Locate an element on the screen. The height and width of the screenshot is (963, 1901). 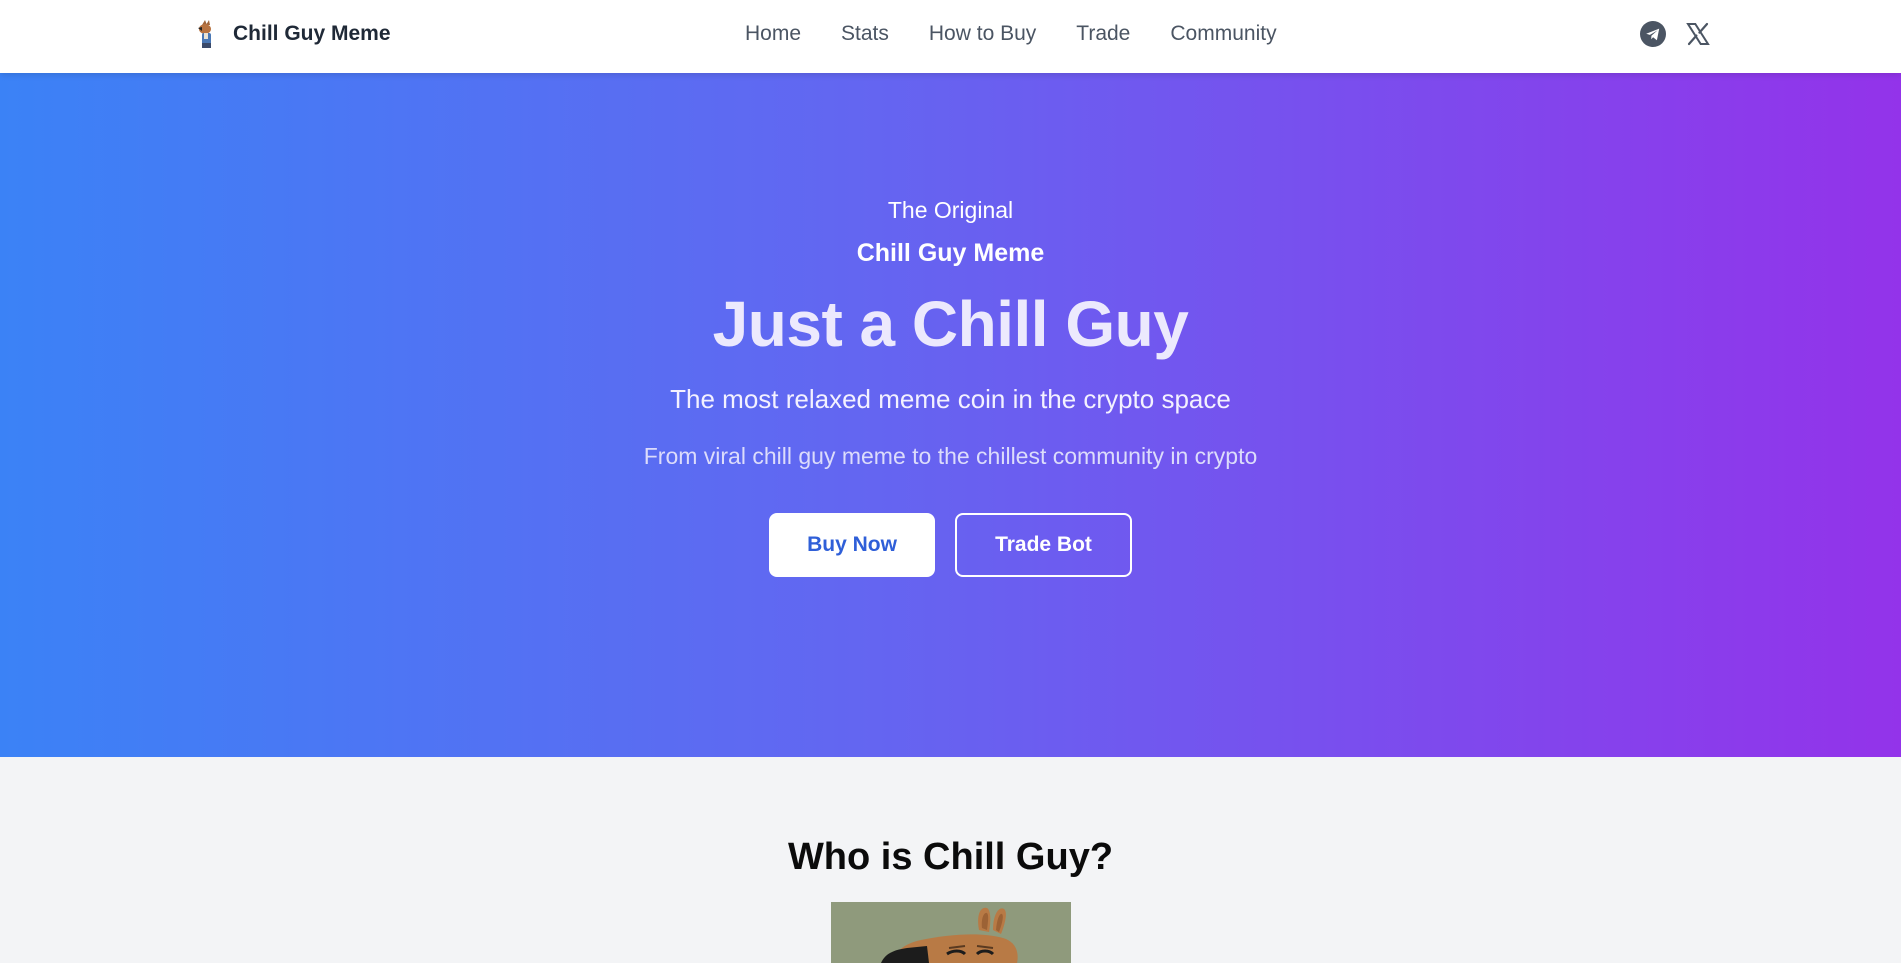
chill-guy-logo-icon is located at coordinates (208, 34).